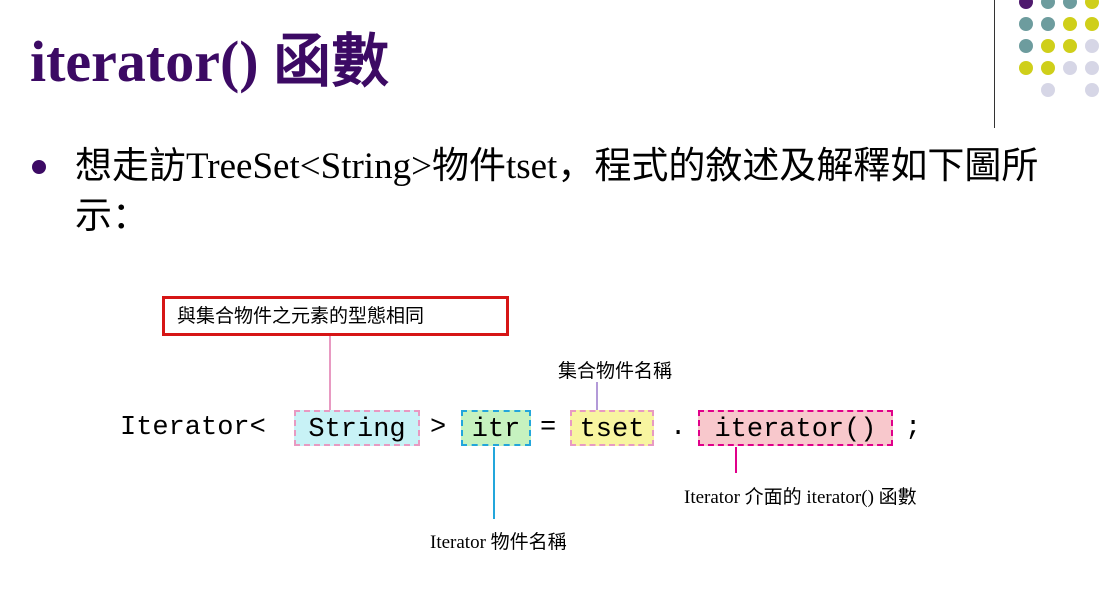 The image size is (1104, 597). Describe the element at coordinates (438, 428) in the screenshot. I see `code-gt: >` at that location.